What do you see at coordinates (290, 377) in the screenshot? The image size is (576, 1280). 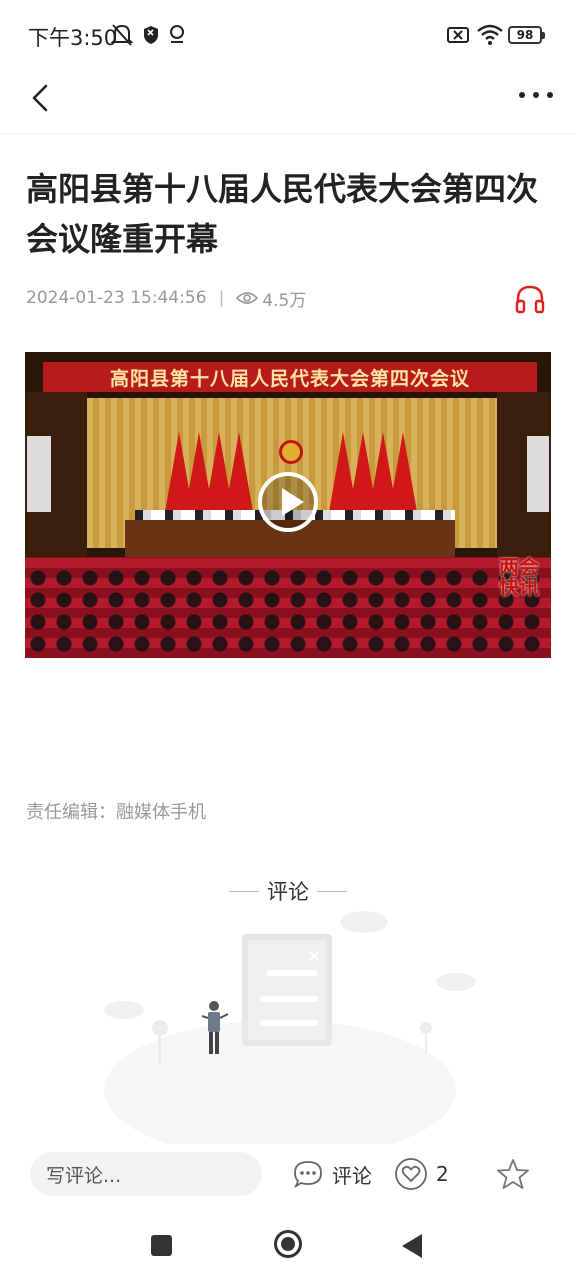 I see `video-banner: 高阳县第十八届人民代表大会第四次会议` at bounding box center [290, 377].